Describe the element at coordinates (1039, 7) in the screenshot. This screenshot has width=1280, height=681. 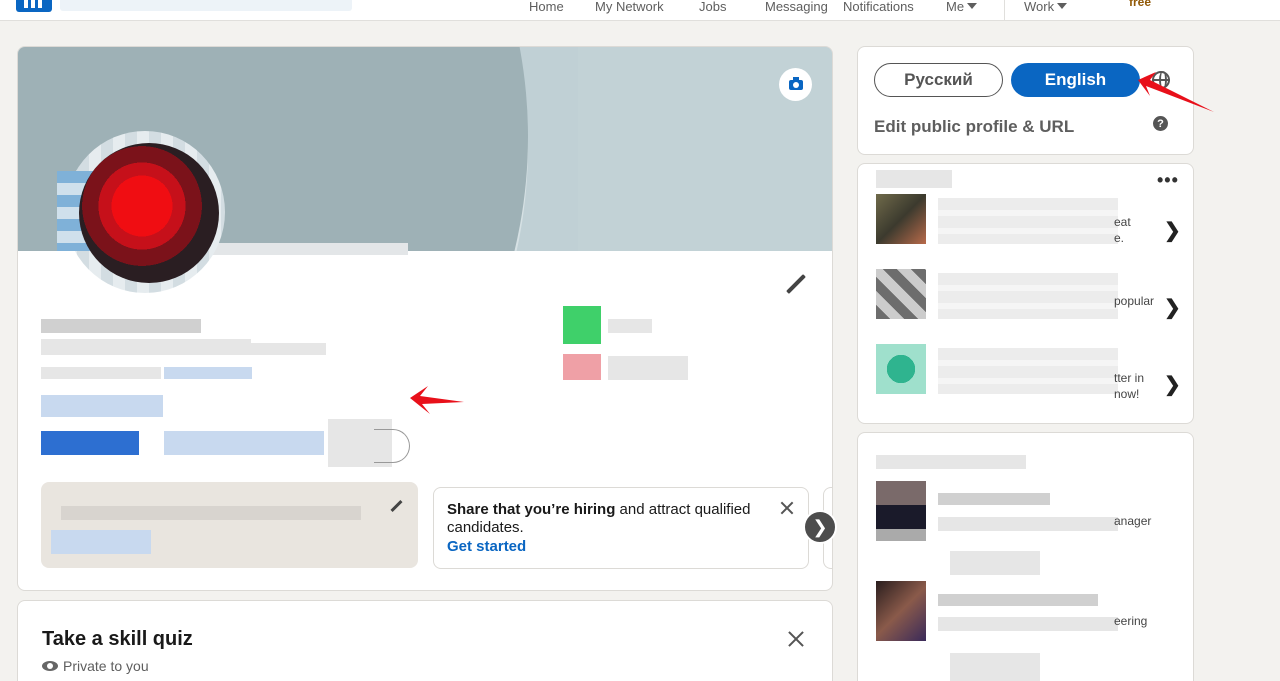
I see `nav-work-label: Work` at that location.